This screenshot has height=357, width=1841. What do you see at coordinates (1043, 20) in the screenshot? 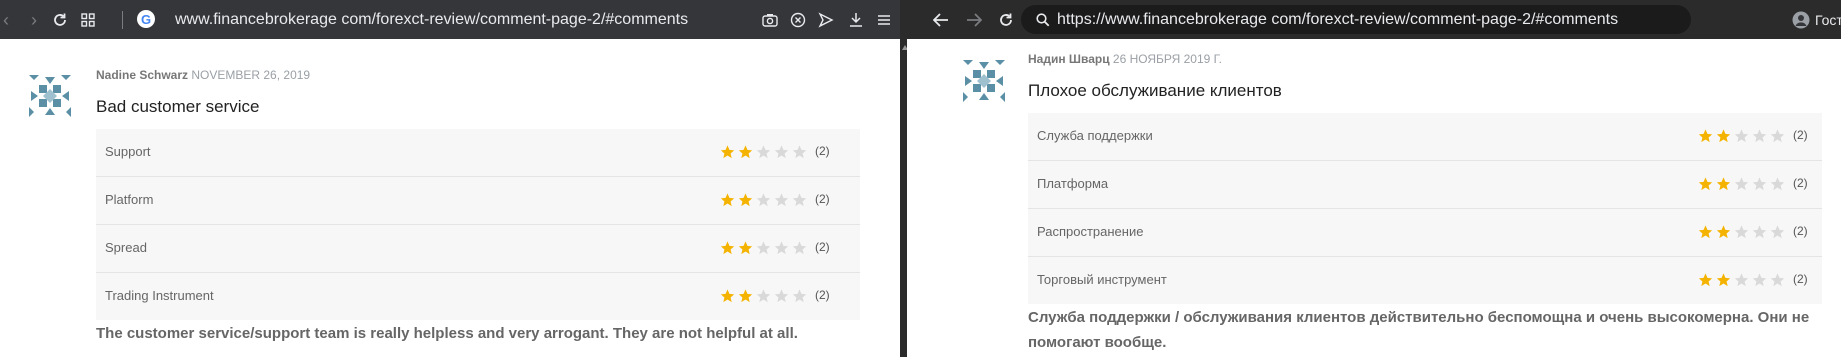
I see `search-icon` at bounding box center [1043, 20].